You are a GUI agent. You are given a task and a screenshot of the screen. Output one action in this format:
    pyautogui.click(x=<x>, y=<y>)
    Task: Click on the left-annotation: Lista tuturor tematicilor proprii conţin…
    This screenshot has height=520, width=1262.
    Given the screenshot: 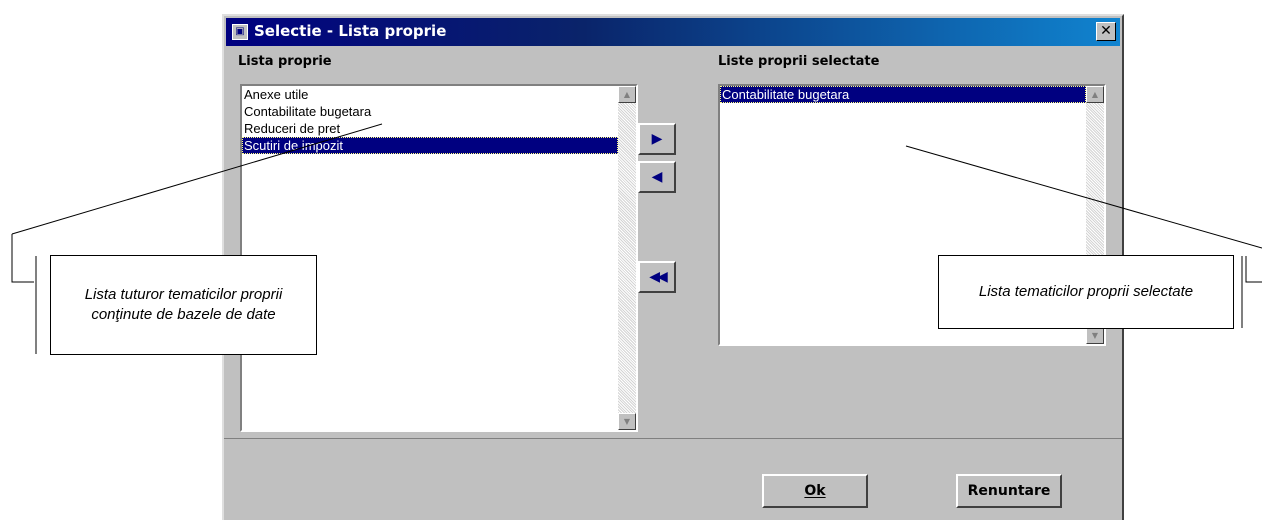 What is the action you would take?
    pyautogui.click(x=183, y=305)
    